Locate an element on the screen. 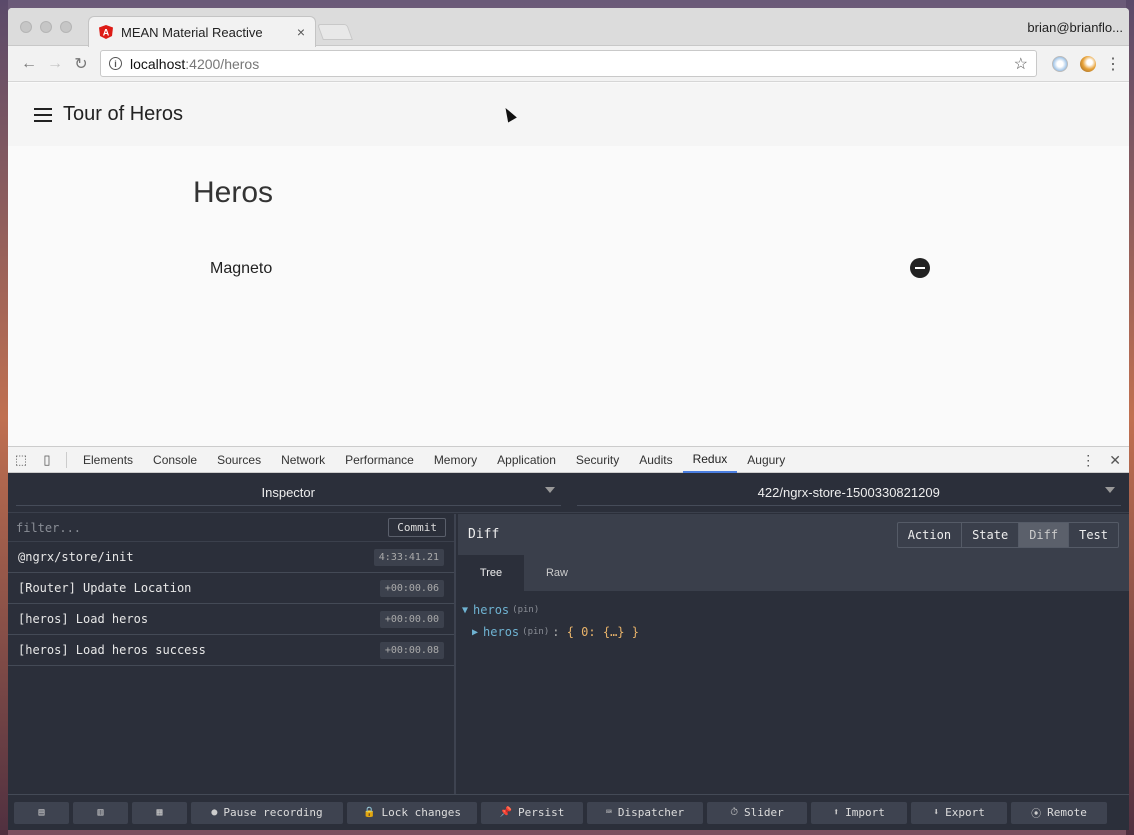 The width and height of the screenshot is (1134, 835). new-tab-button is located at coordinates (335, 32).